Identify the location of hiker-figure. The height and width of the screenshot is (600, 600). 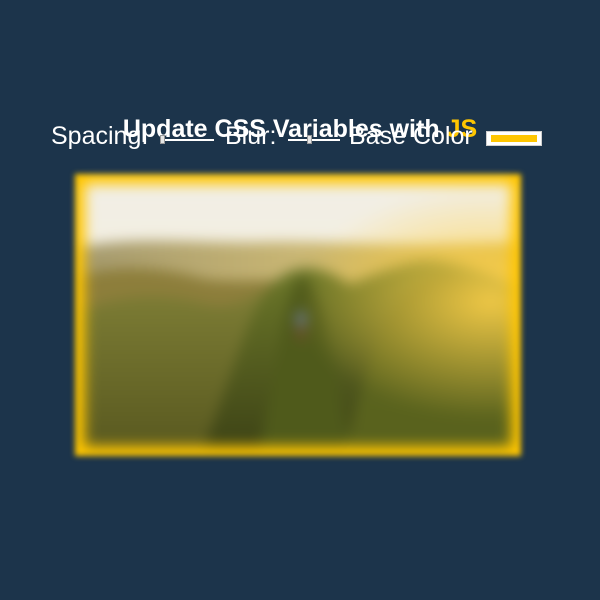
(301, 319).